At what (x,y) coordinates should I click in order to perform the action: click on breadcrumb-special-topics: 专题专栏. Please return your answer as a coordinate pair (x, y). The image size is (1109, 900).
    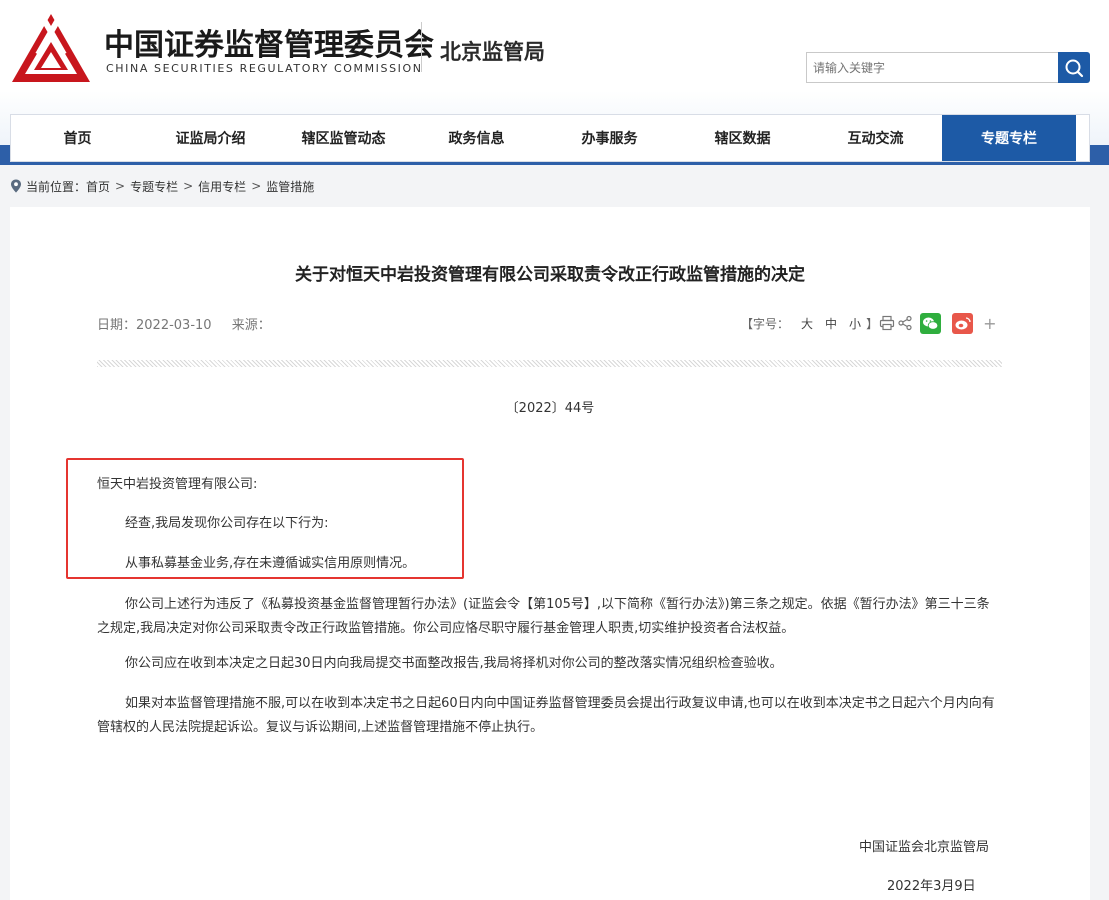
    Looking at the image, I should click on (154, 186).